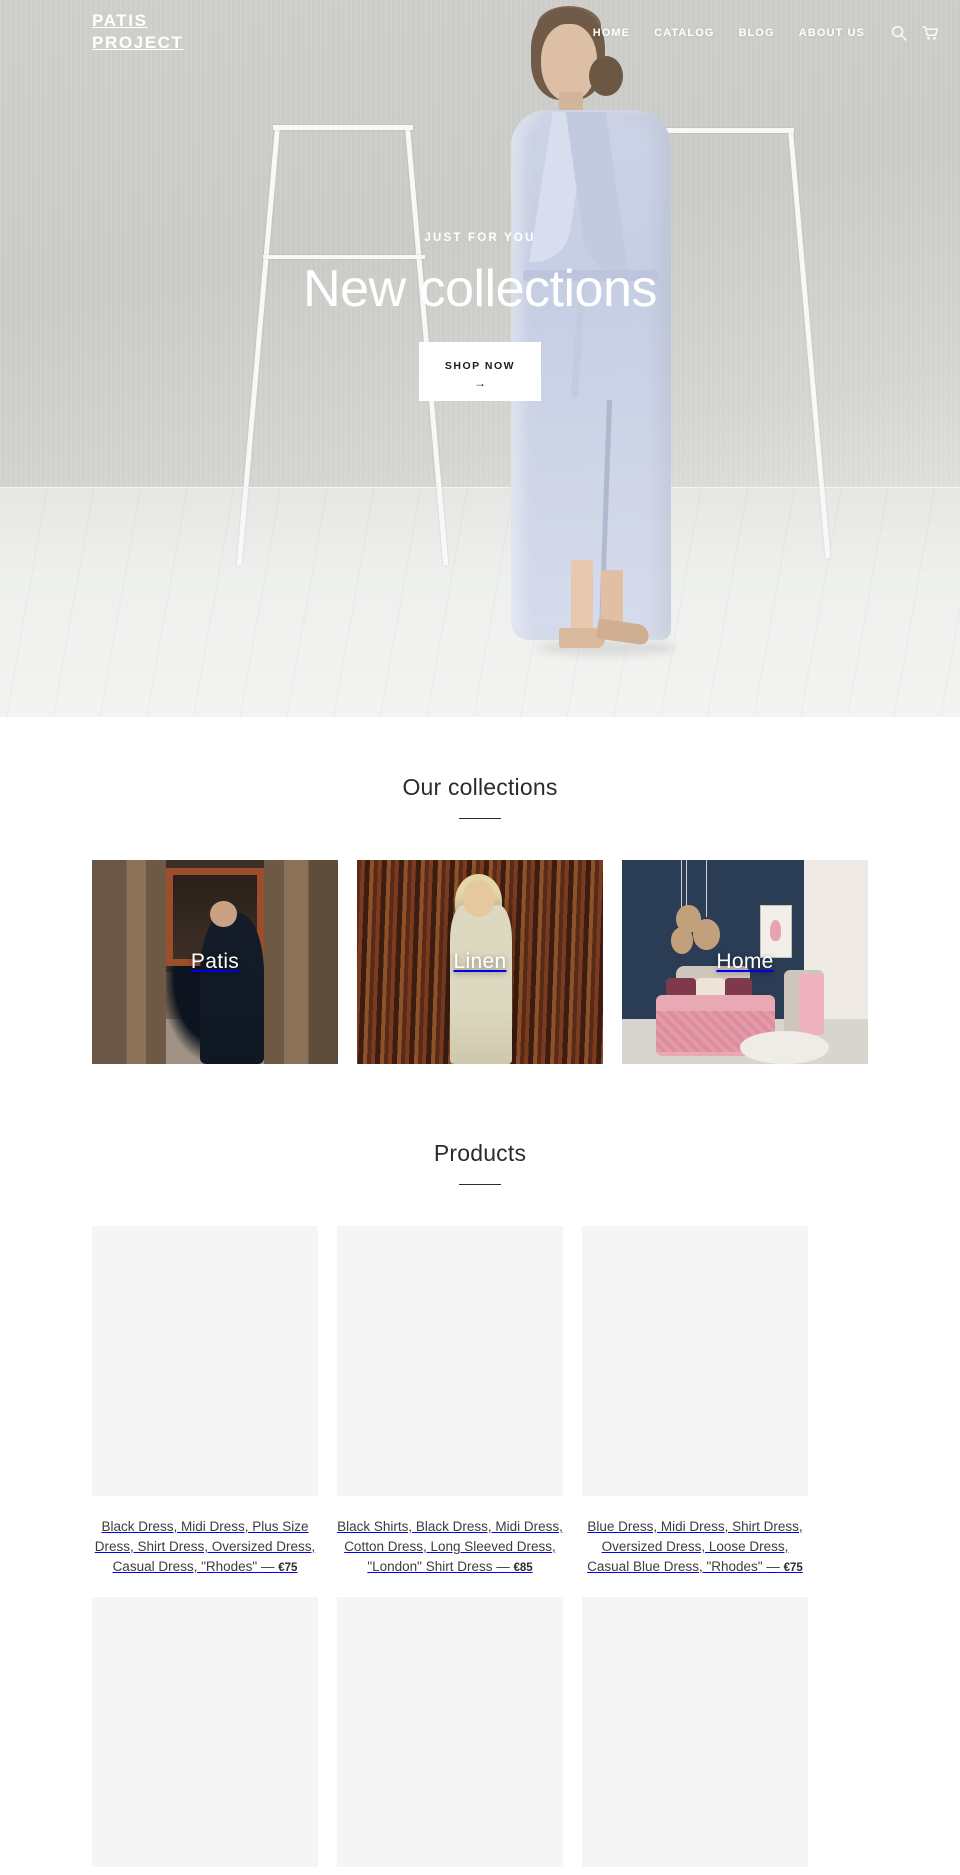 This screenshot has width=960, height=1875. Describe the element at coordinates (915, 33) in the screenshot. I see `header-icon-group` at that location.